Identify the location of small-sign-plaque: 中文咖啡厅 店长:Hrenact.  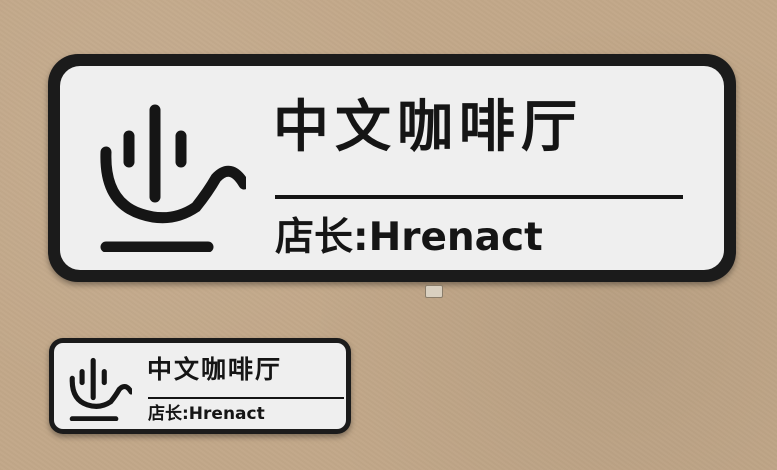
(200, 386).